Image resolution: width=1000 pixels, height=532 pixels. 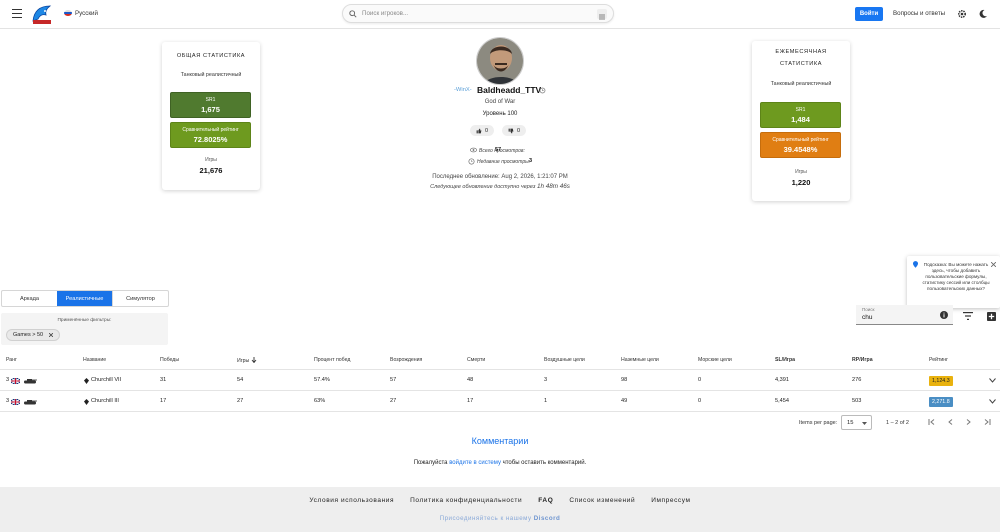 I want to click on monthly-rating-label: Сравнительный рейтинг, so click(x=800, y=140).